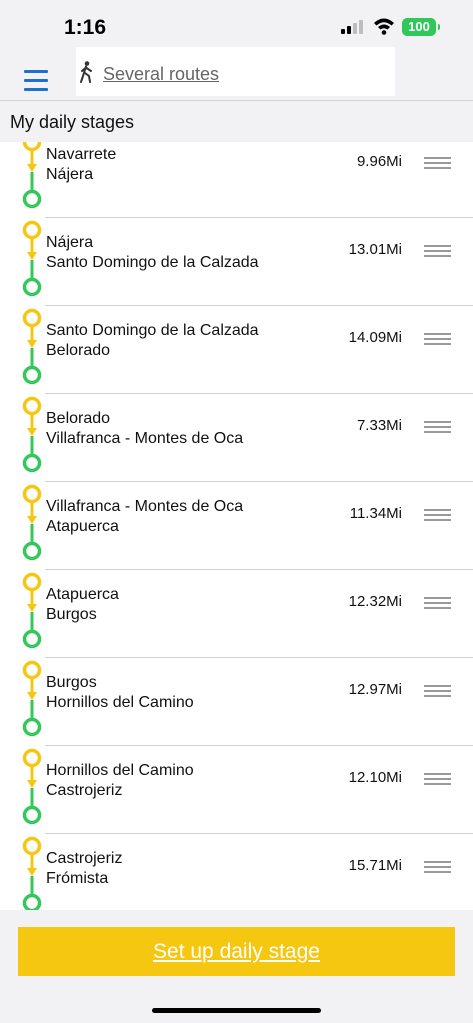 The image size is (473, 1023). I want to click on stage-distance: 9.96Mi, so click(379, 161).